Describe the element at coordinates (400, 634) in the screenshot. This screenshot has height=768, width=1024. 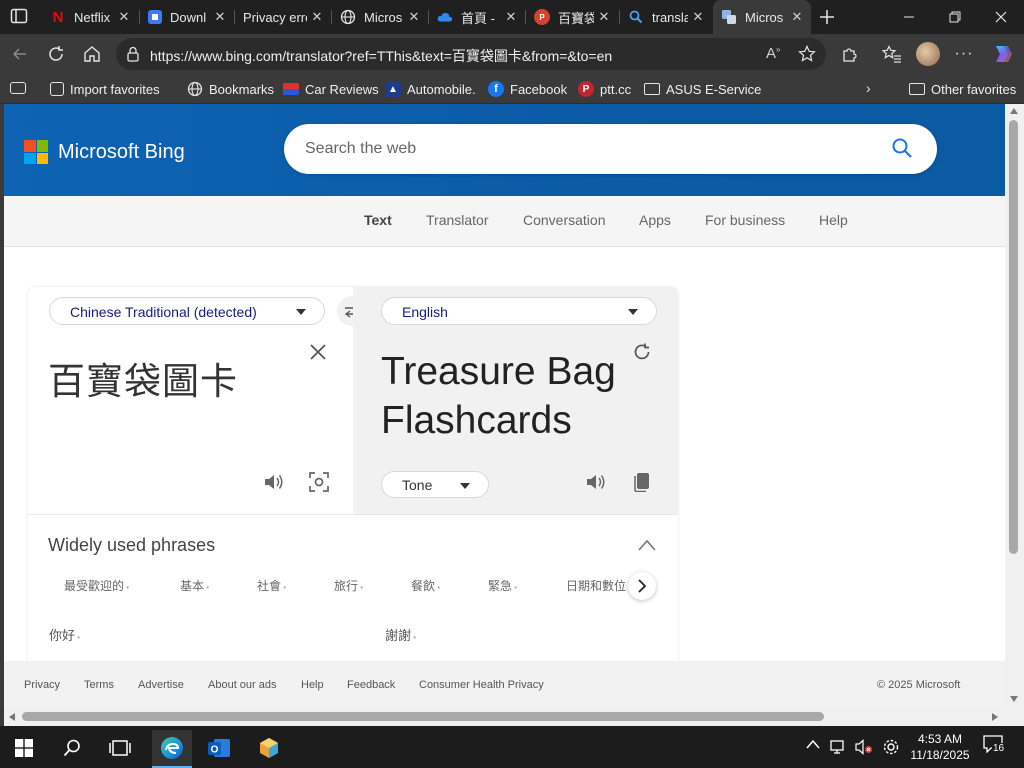
I see `phrase-item: 謝謝` at that location.